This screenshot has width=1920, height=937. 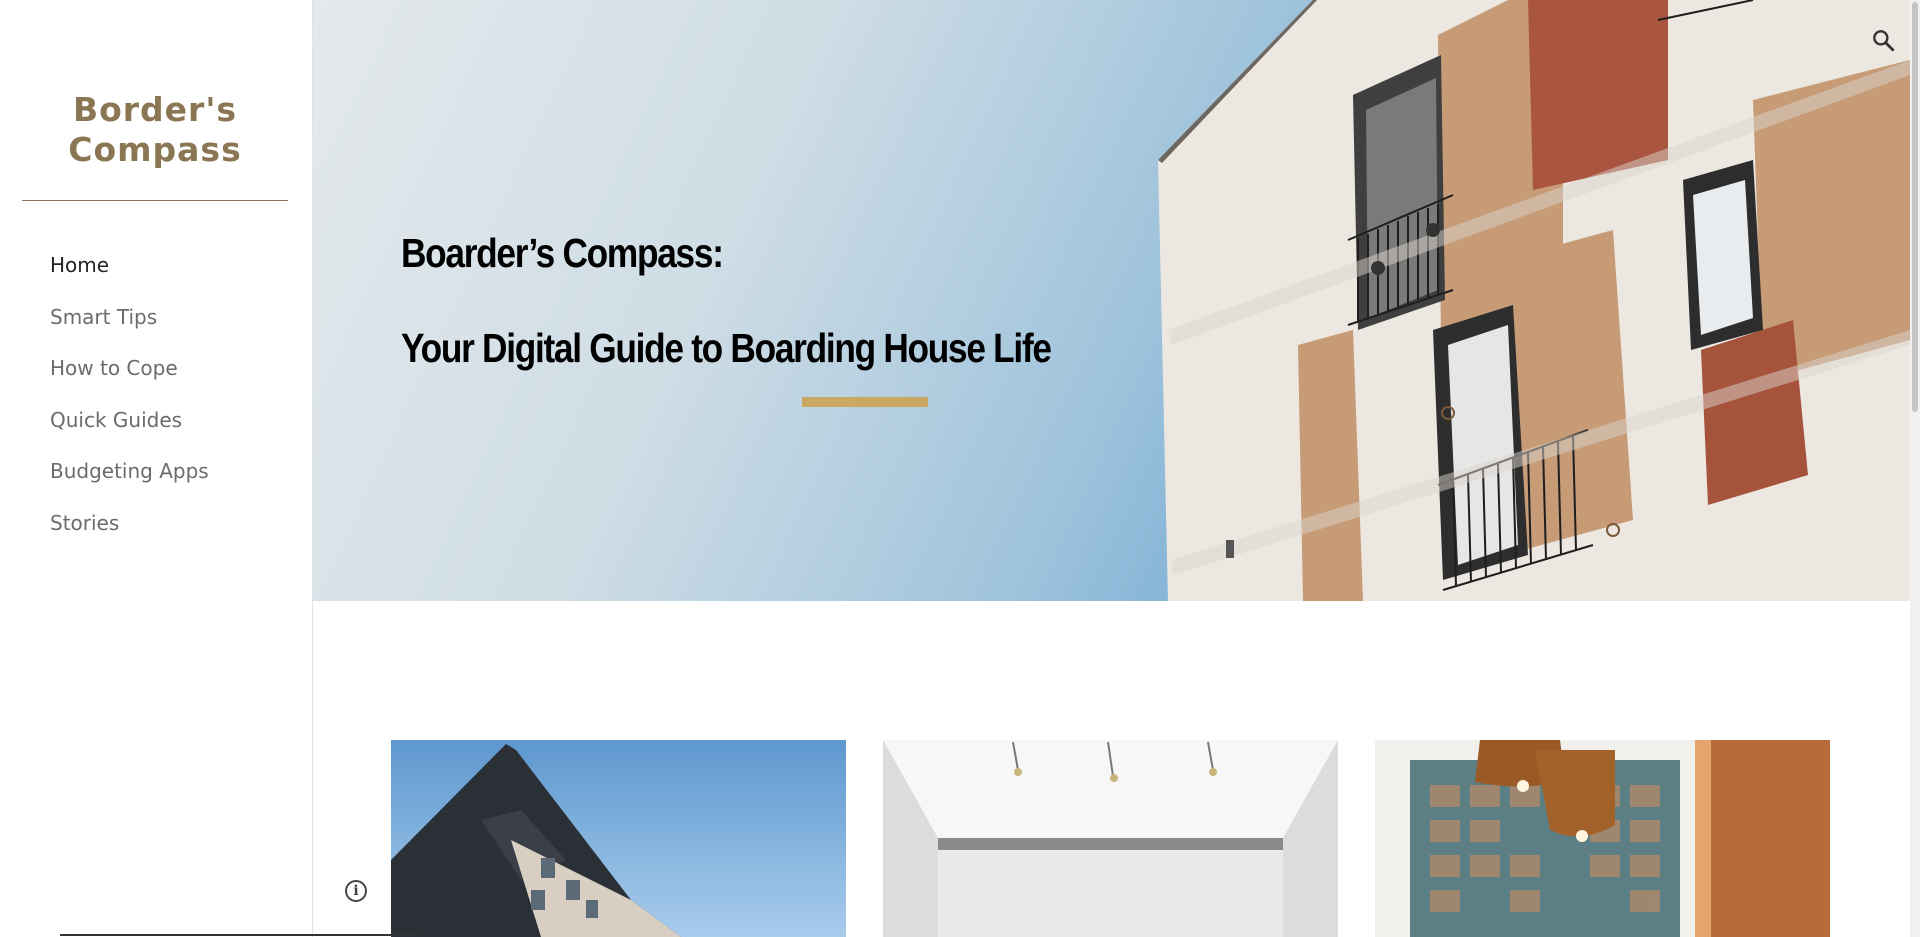 I want to click on info-icon: i, so click(x=356, y=891).